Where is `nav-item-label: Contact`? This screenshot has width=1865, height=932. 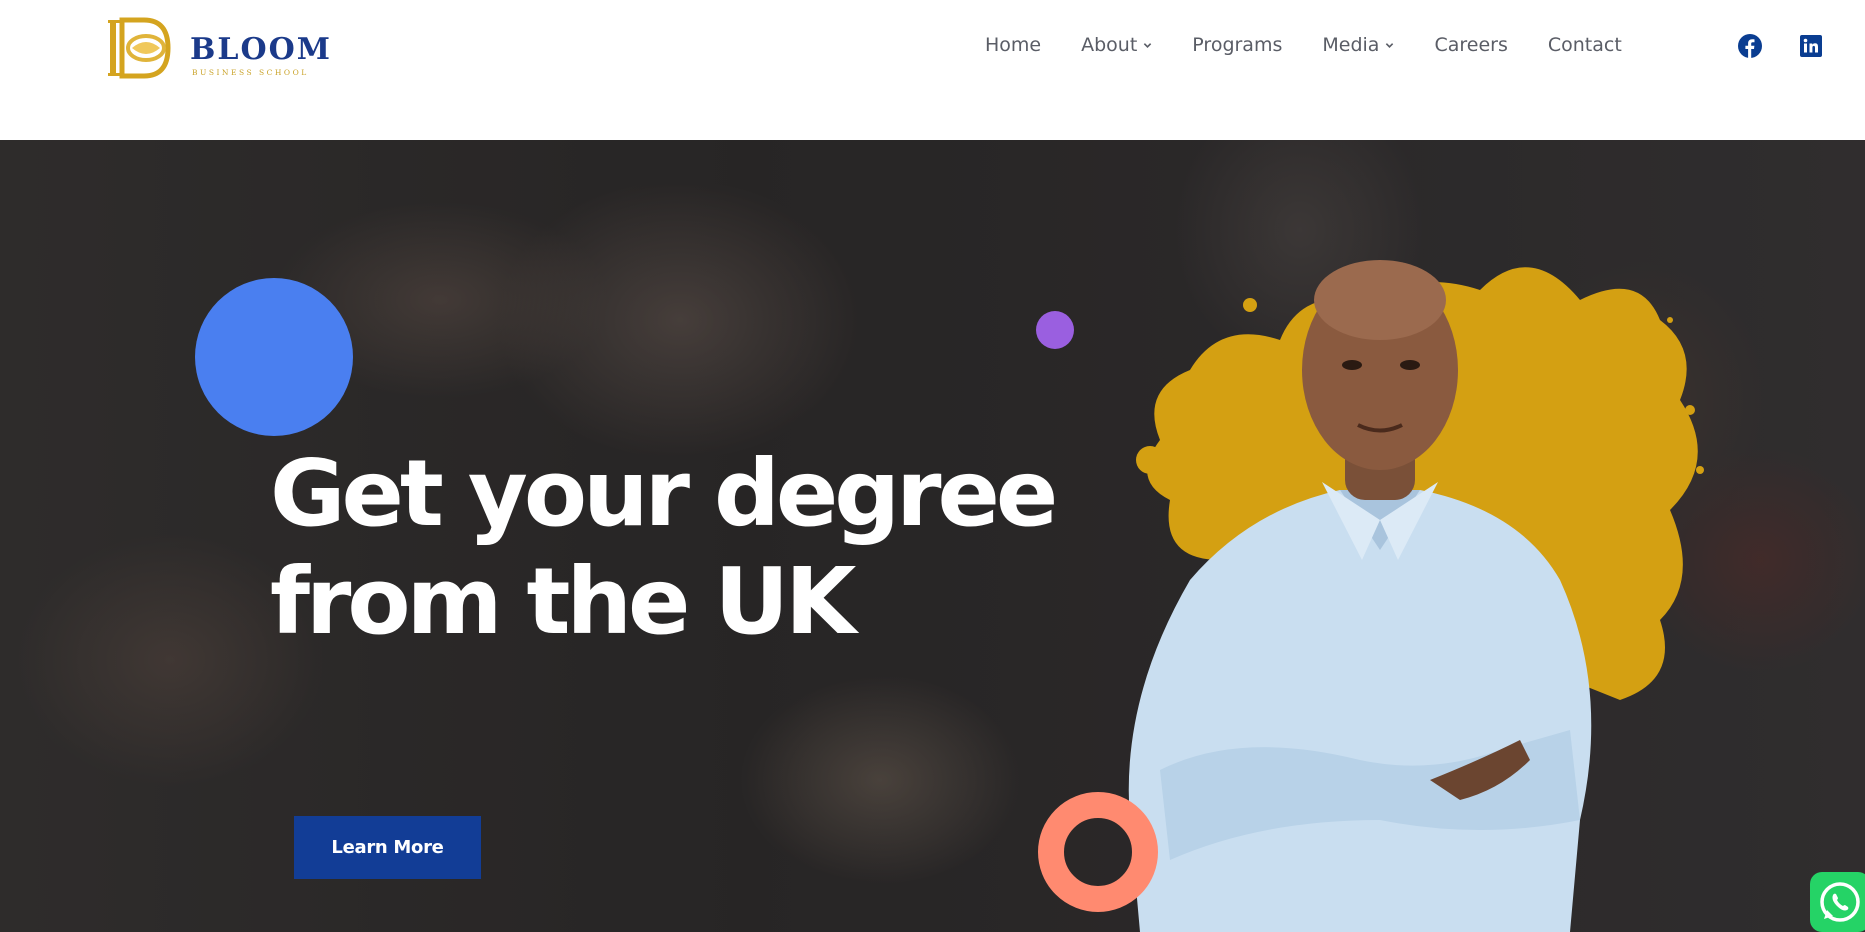
nav-item-label: Contact is located at coordinates (1584, 45).